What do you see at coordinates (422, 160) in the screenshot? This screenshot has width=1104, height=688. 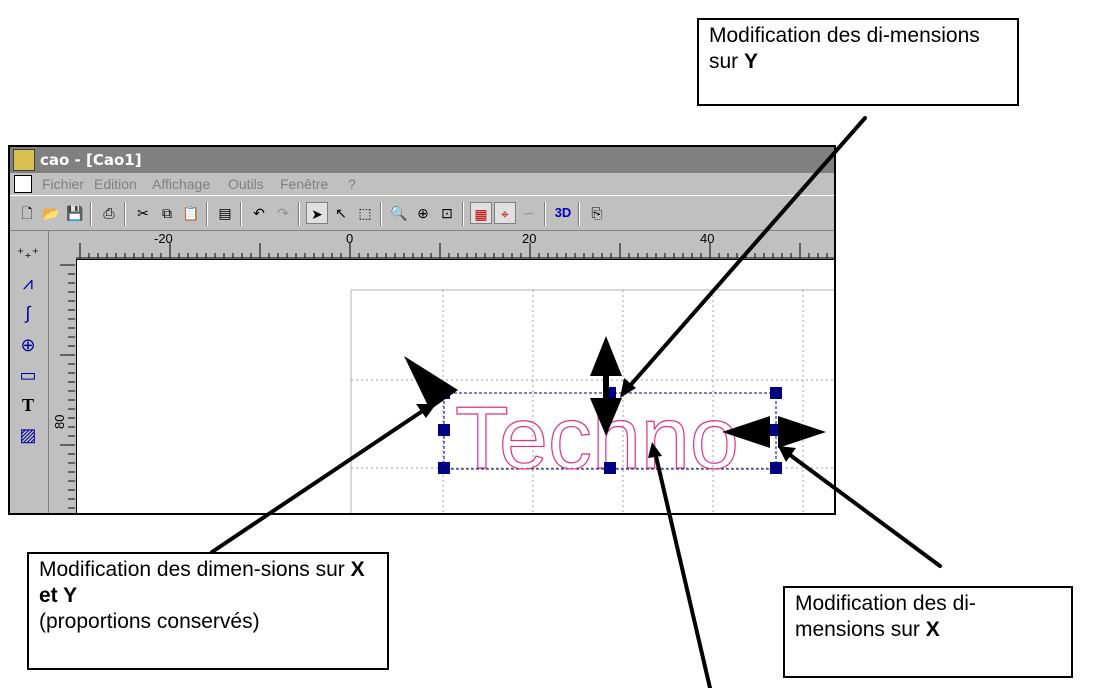 I see `title-bar: cao - [Cao1]` at bounding box center [422, 160].